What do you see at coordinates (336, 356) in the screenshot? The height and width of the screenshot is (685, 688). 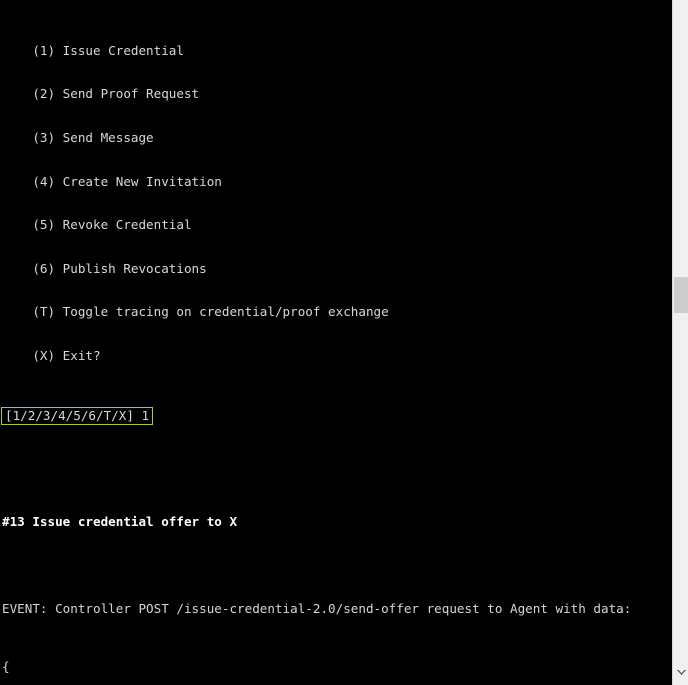 I see `menu-item-exit: (X) Exit?` at bounding box center [336, 356].